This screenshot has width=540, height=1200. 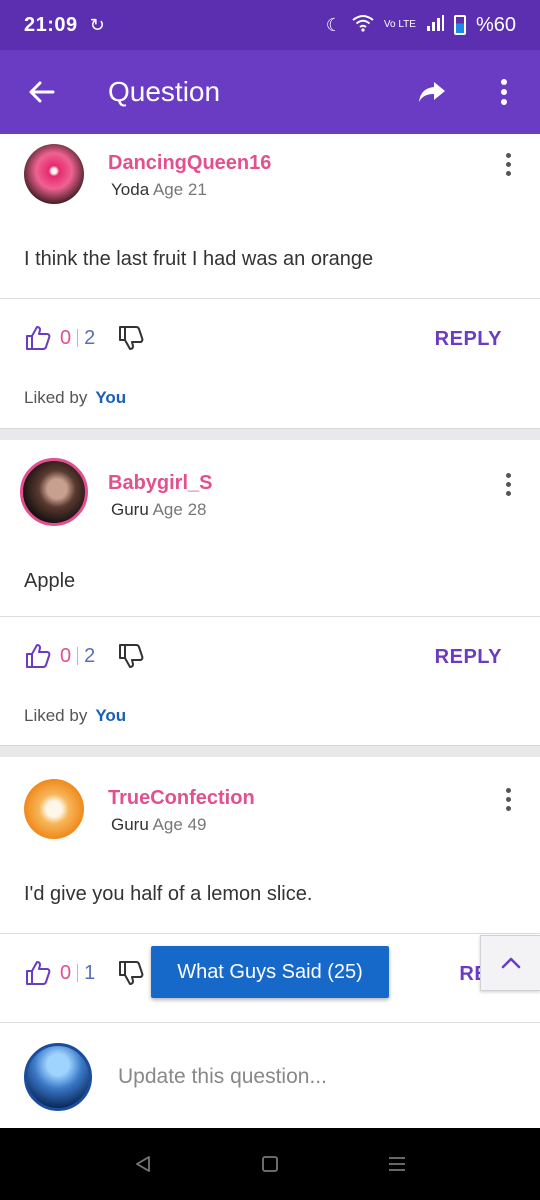 I want to click on chevron-up-icon, so click(x=510, y=963).